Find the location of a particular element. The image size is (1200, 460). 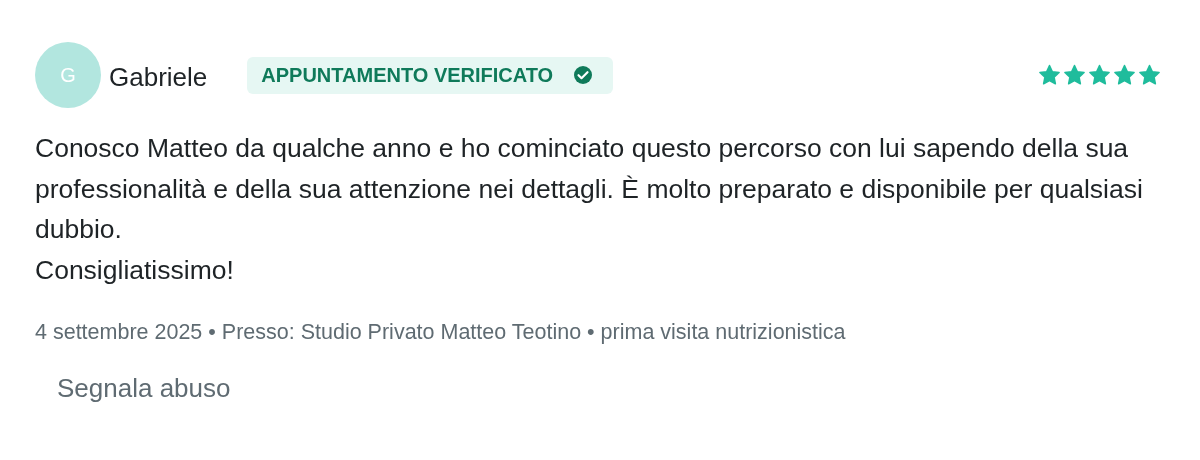

author-name: Gabriele is located at coordinates (158, 77).